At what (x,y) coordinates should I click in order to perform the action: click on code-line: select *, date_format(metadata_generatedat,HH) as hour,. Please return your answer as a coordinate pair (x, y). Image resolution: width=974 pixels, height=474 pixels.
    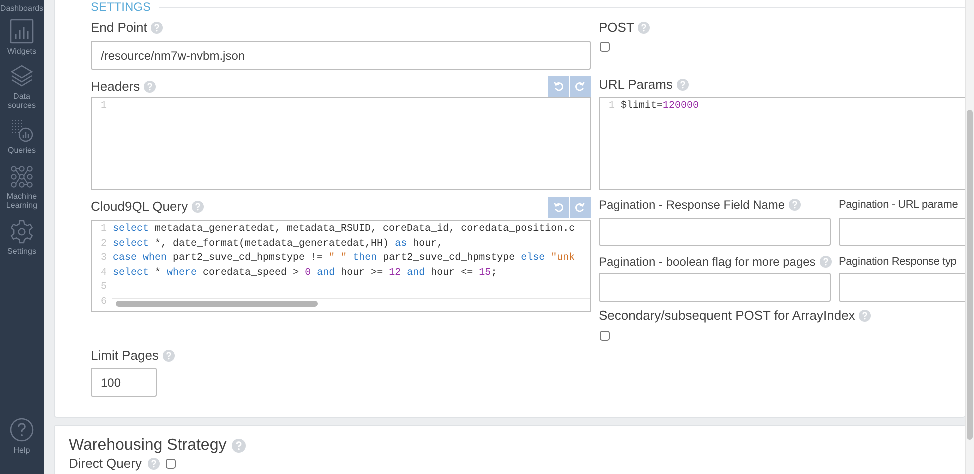
    Looking at the image, I should click on (278, 245).